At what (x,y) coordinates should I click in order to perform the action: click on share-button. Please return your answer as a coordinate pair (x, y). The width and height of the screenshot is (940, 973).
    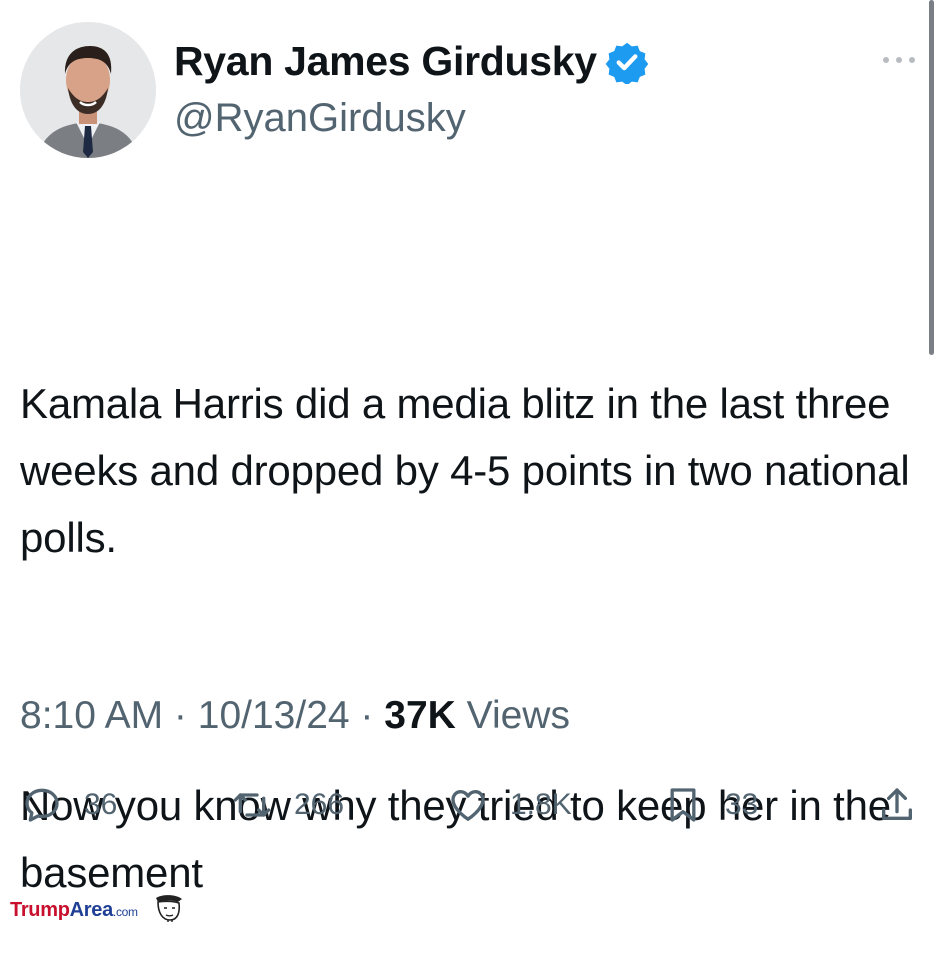
    Looking at the image, I should click on (897, 805).